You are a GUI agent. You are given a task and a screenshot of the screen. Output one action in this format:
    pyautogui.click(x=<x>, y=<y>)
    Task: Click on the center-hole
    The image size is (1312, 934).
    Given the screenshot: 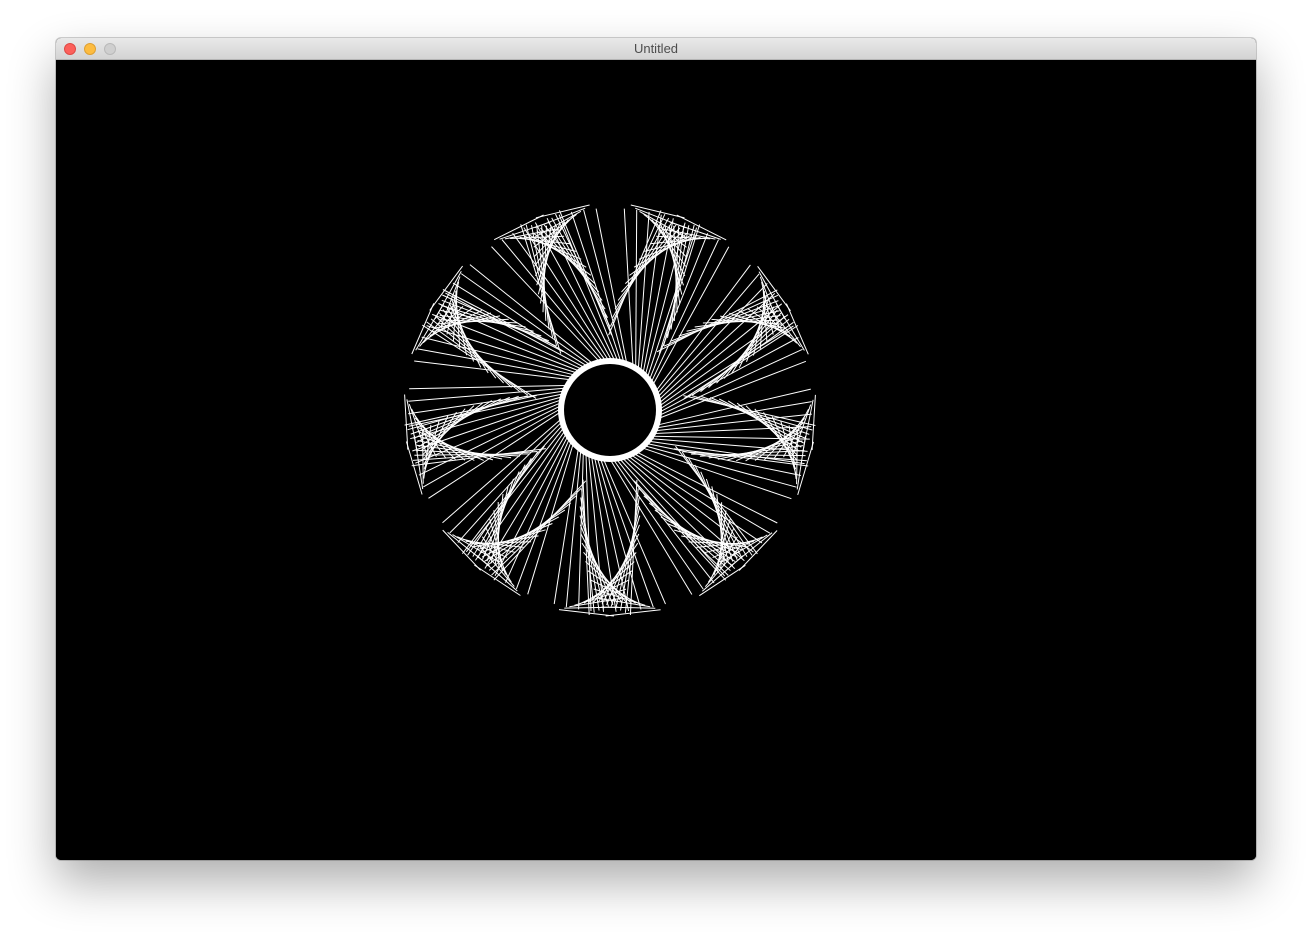 What is the action you would take?
    pyautogui.click(x=610, y=410)
    